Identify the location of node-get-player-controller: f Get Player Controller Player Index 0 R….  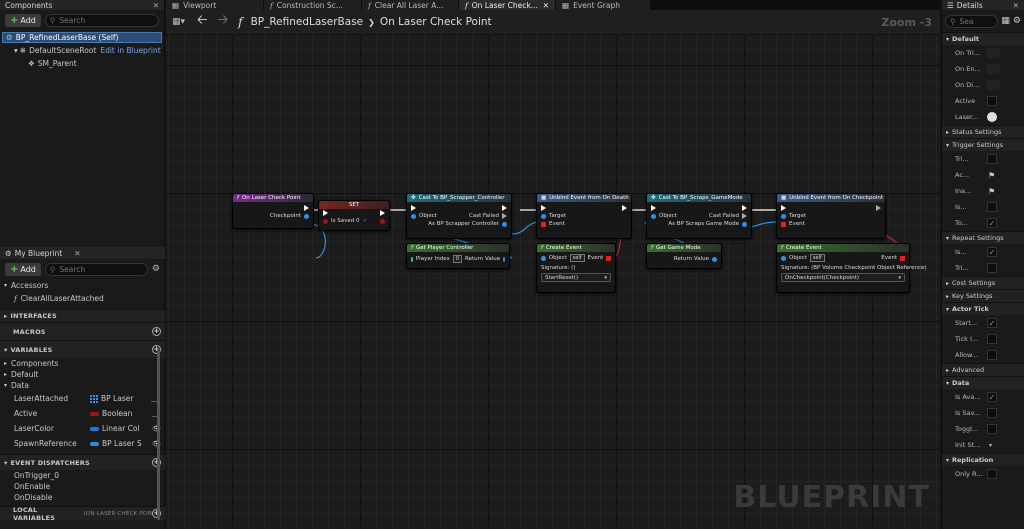
(458, 256).